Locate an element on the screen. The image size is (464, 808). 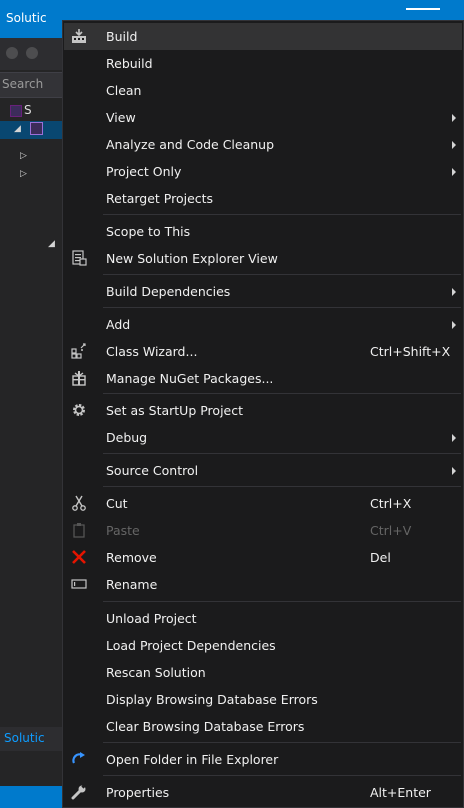
back-icon is located at coordinates (12, 53).